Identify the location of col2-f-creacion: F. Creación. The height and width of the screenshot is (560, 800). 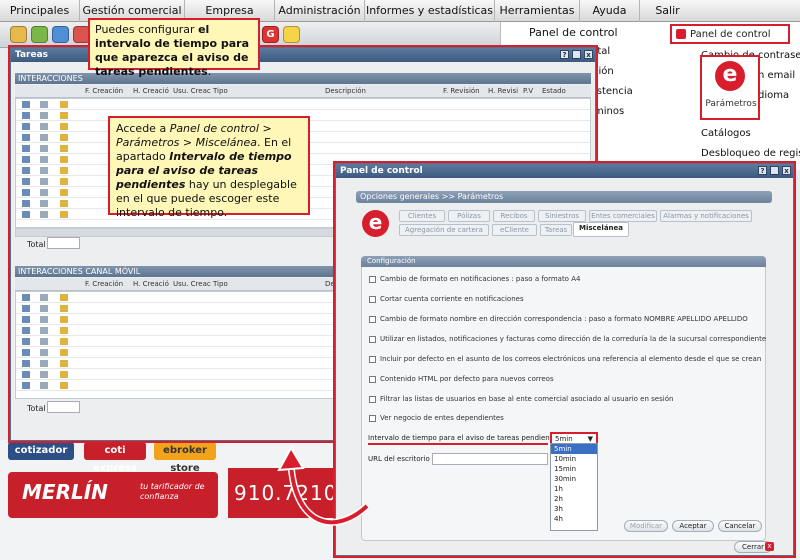
(104, 284).